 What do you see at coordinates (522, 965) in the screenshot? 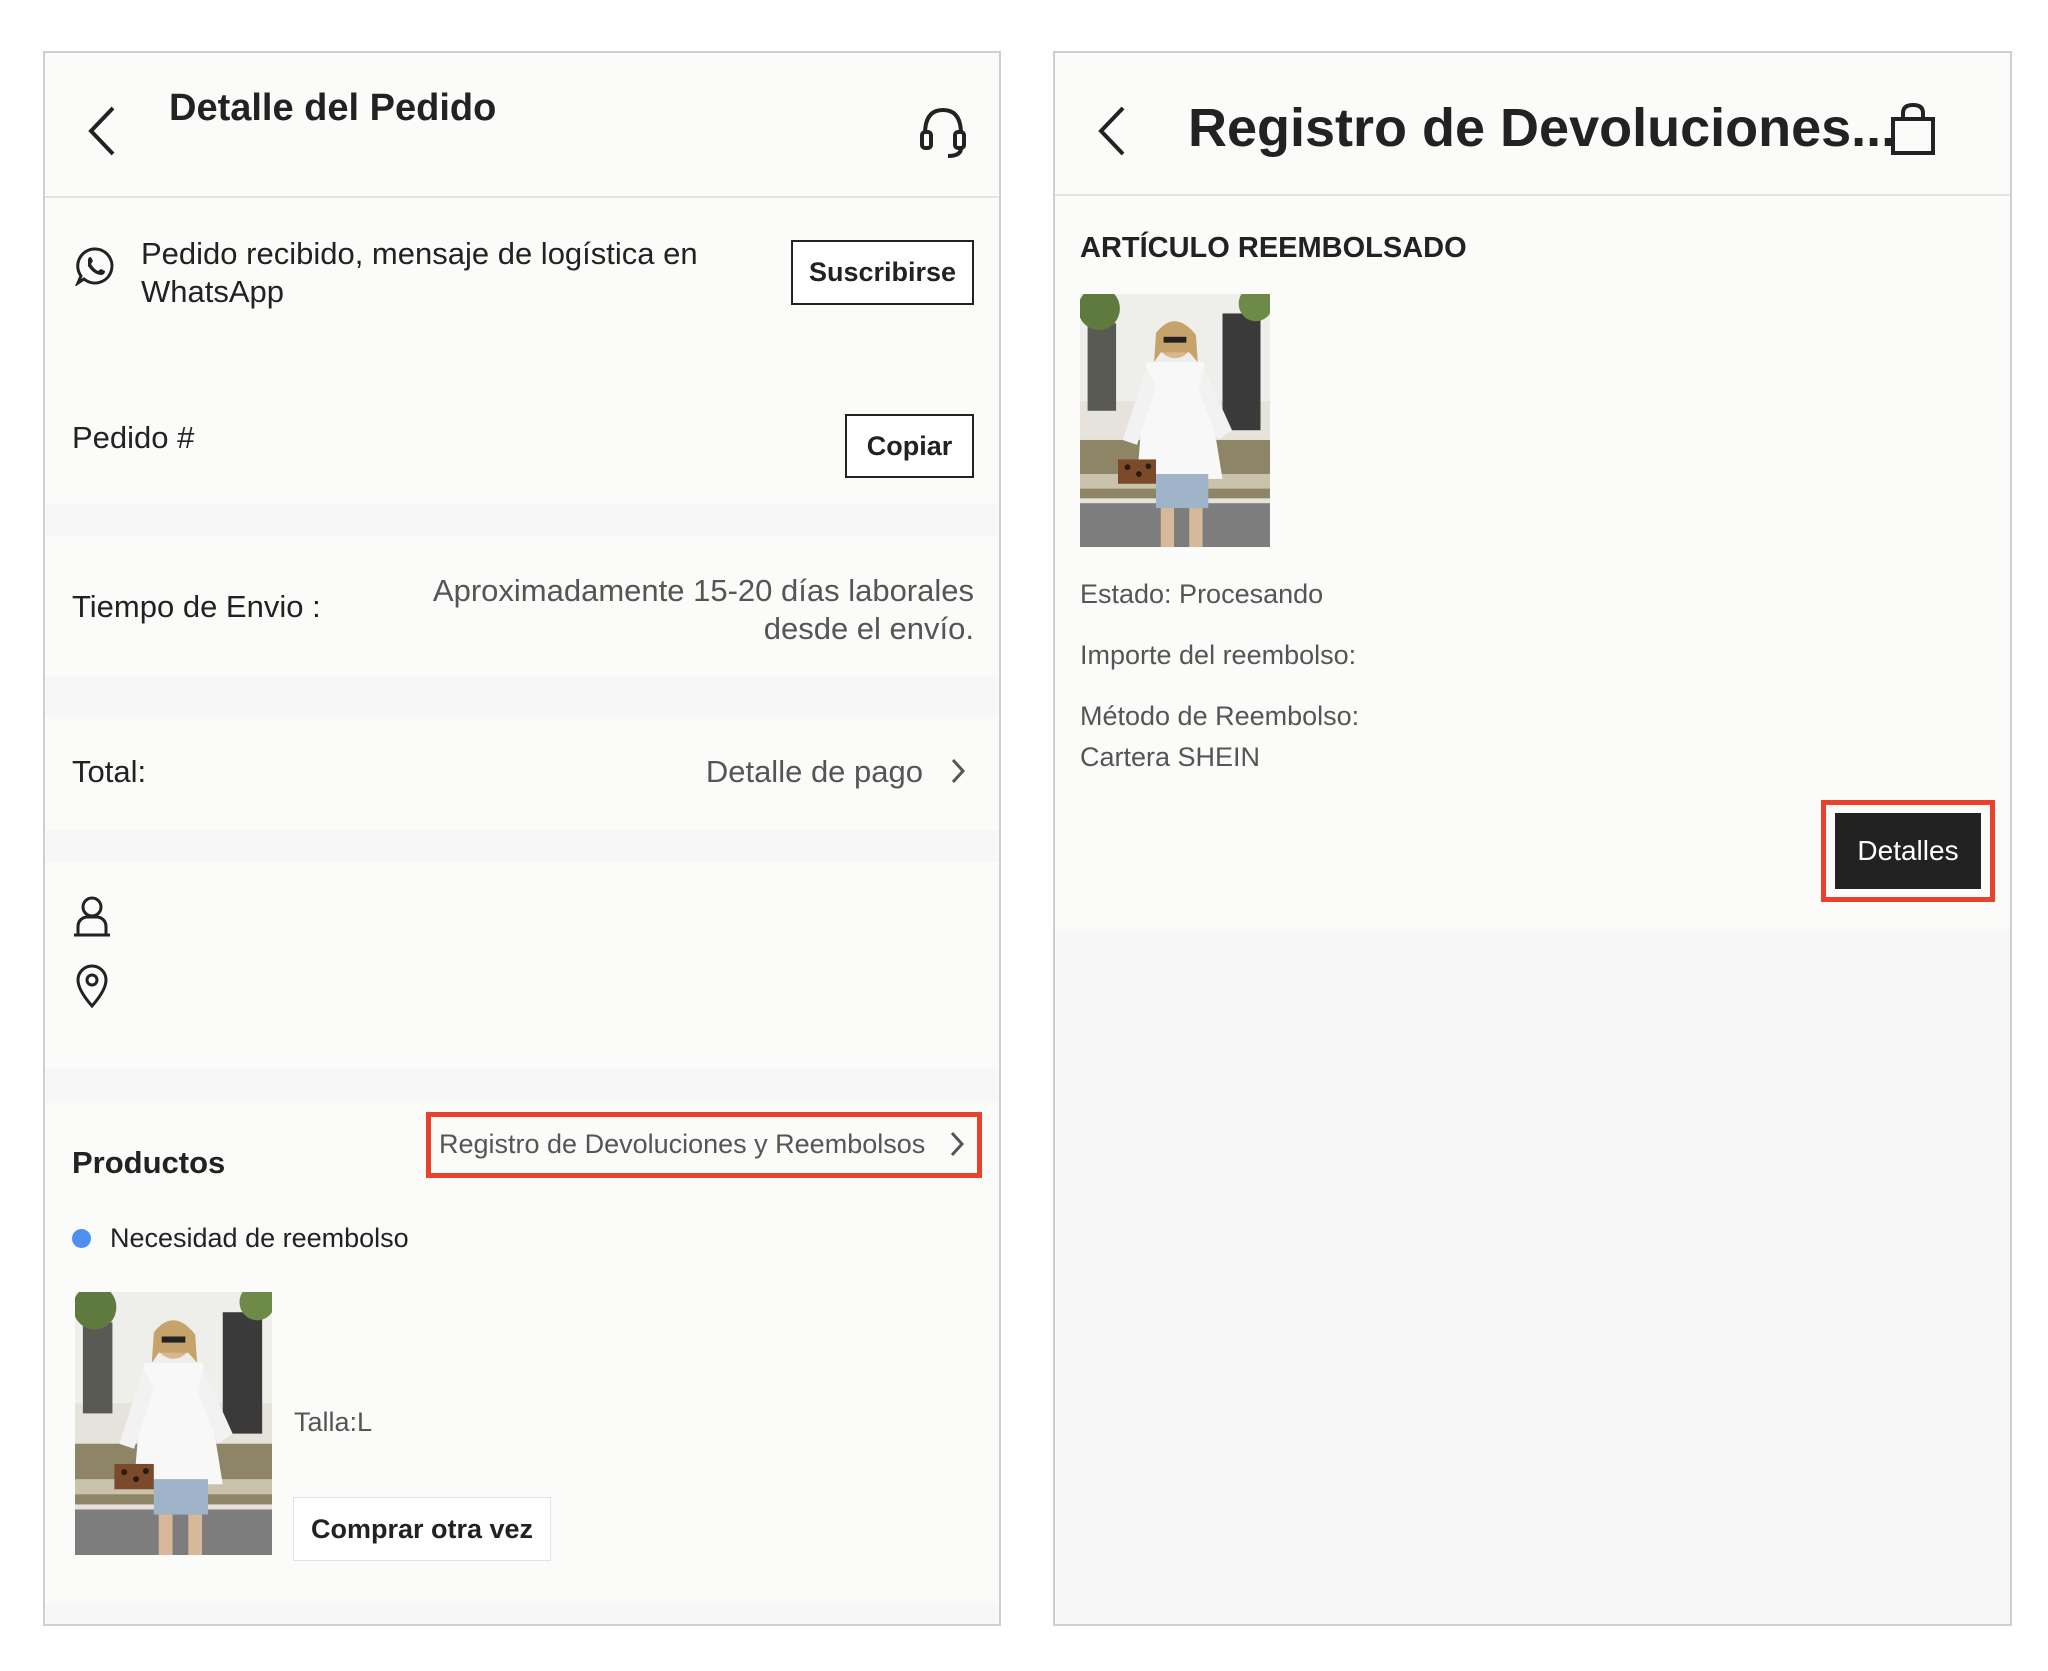
I see `address-section` at bounding box center [522, 965].